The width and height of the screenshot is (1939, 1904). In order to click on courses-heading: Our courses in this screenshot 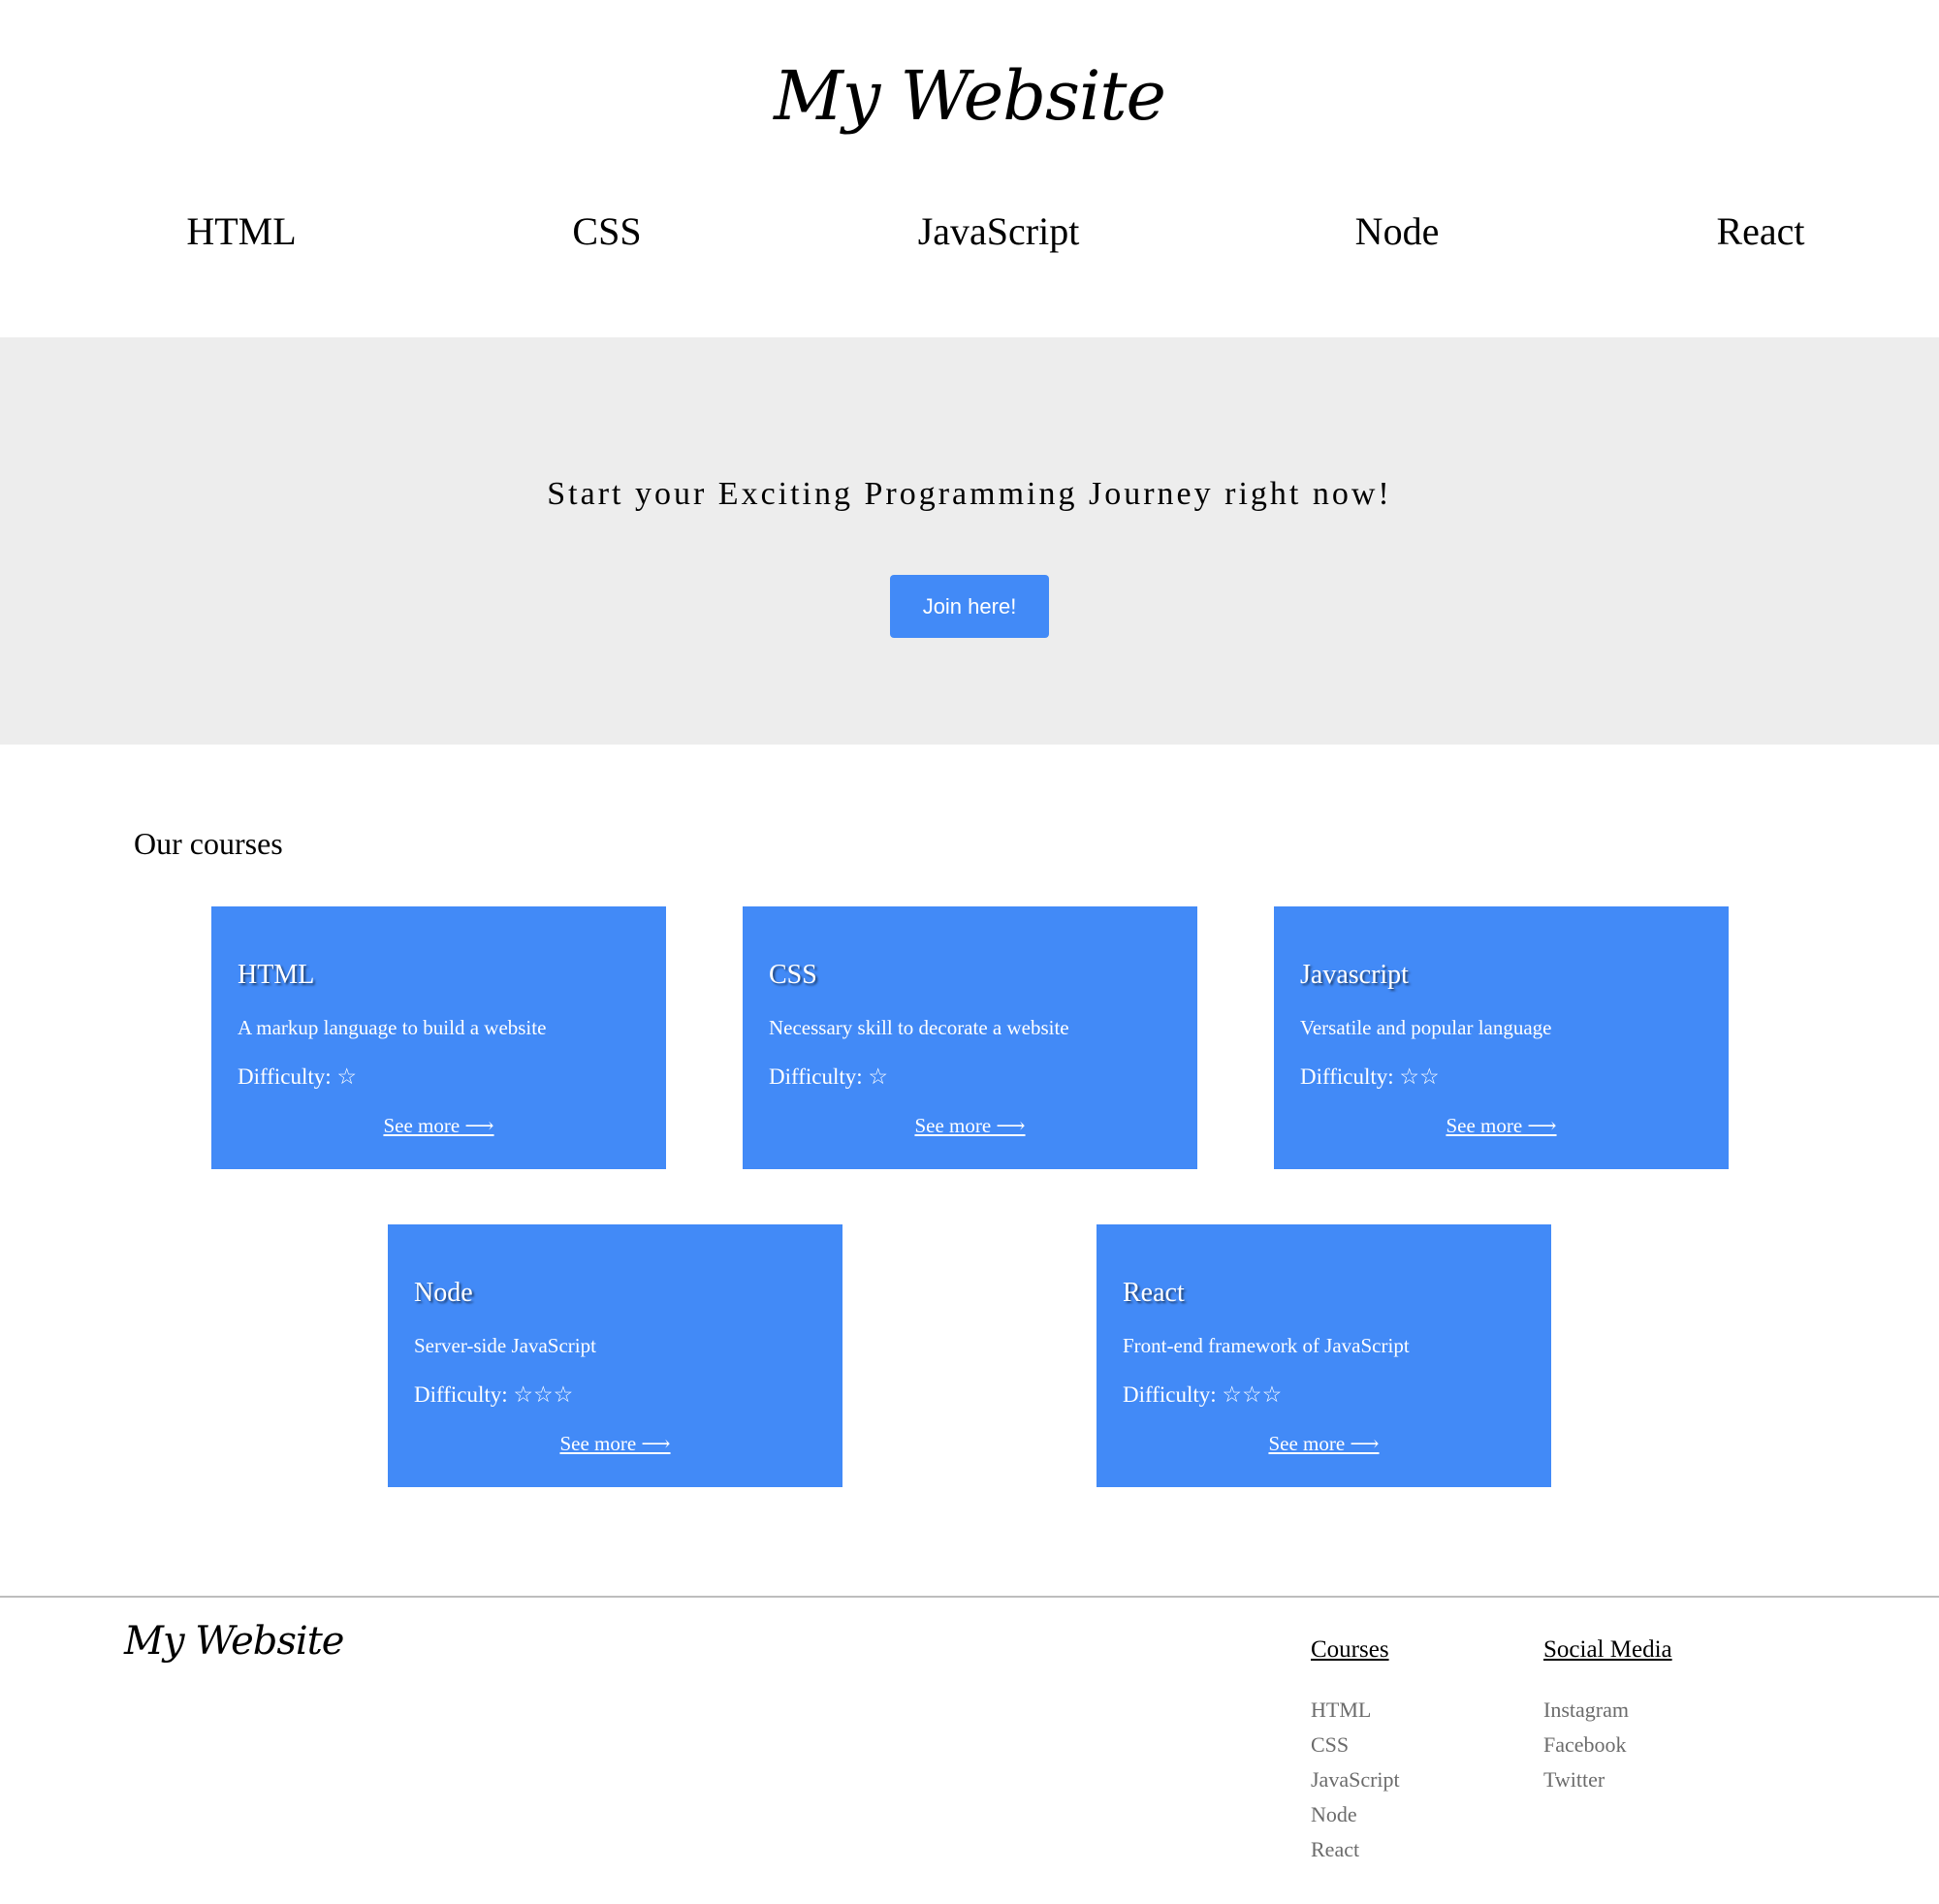, I will do `click(208, 843)`.